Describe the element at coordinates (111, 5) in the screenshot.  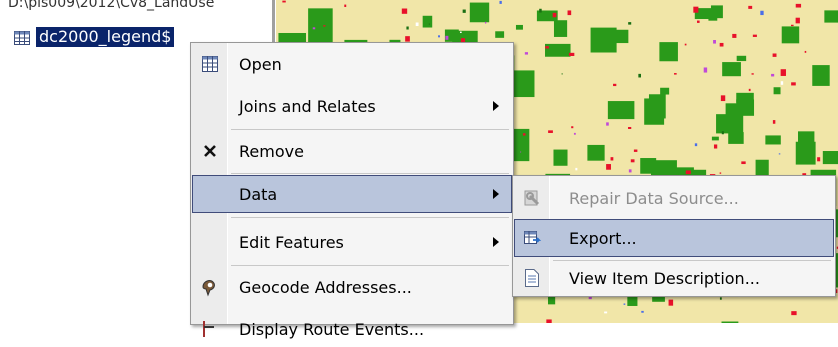
I see `workspace-path: D:\pls009\2012\Cv8_LandUse` at that location.